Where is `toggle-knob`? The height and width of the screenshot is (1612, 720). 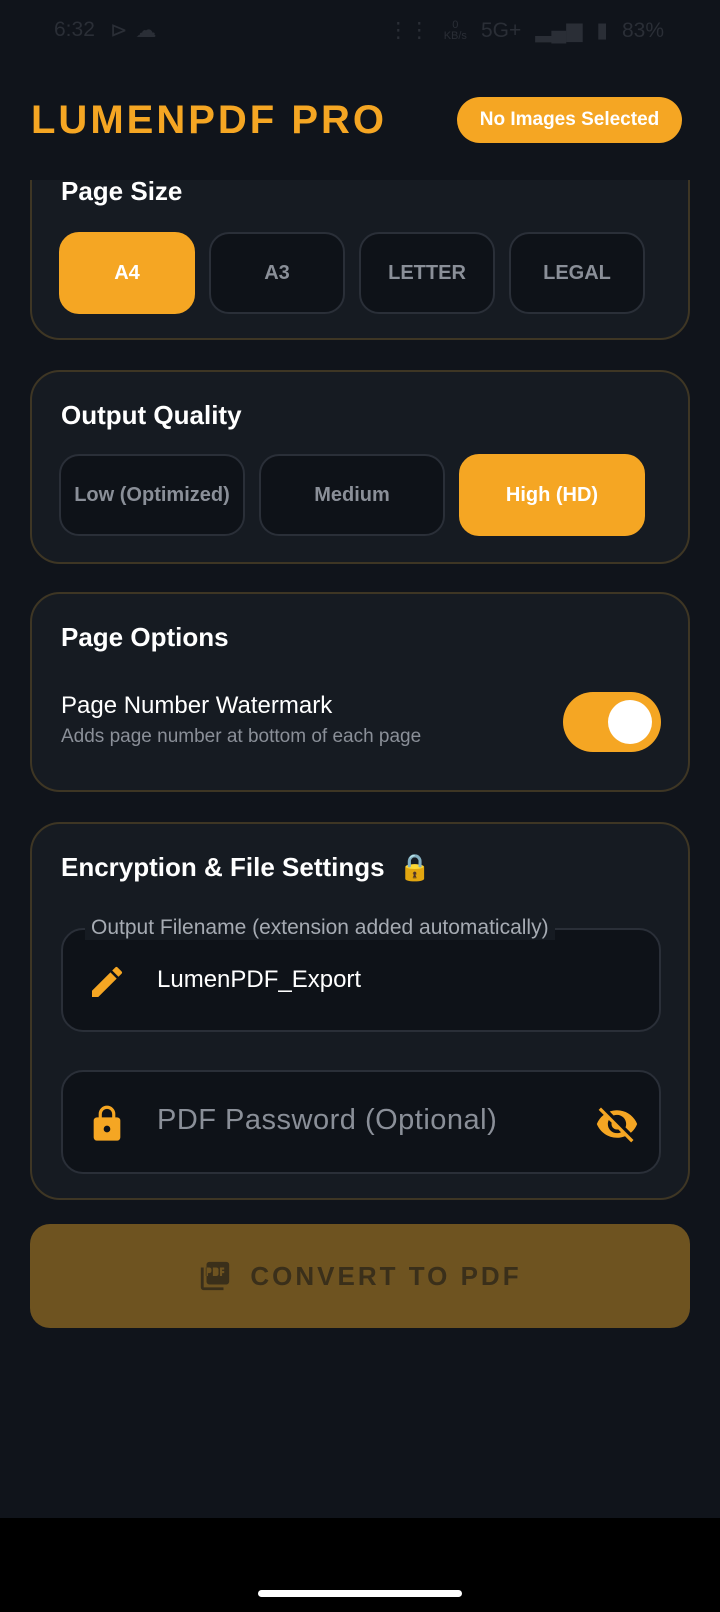 toggle-knob is located at coordinates (630, 722).